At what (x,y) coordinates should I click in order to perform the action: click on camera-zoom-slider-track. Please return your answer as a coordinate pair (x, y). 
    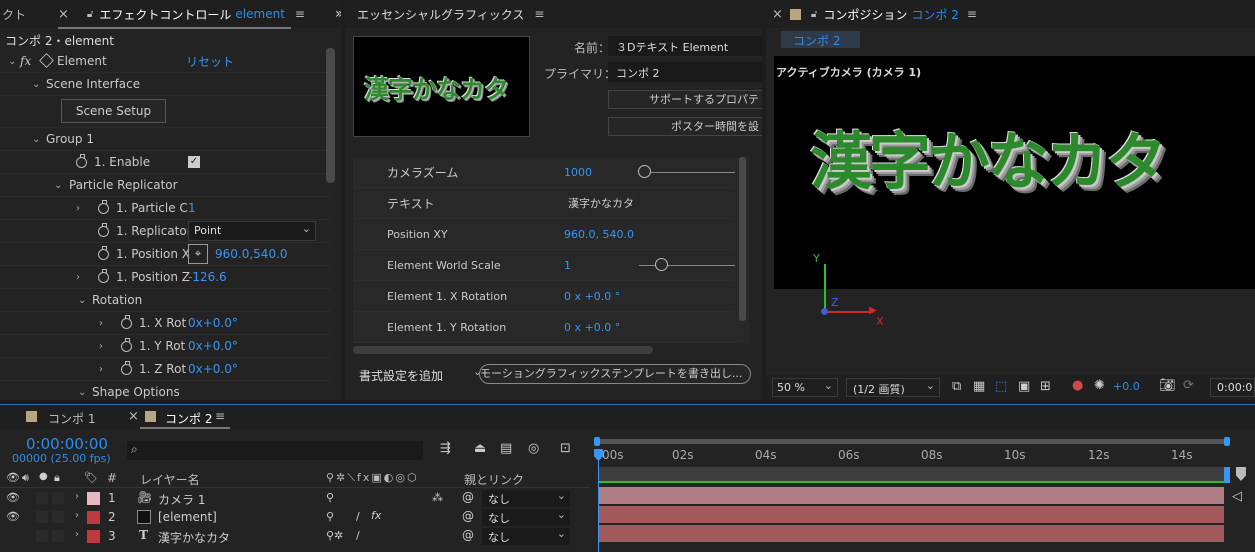
    Looking at the image, I should click on (689, 172).